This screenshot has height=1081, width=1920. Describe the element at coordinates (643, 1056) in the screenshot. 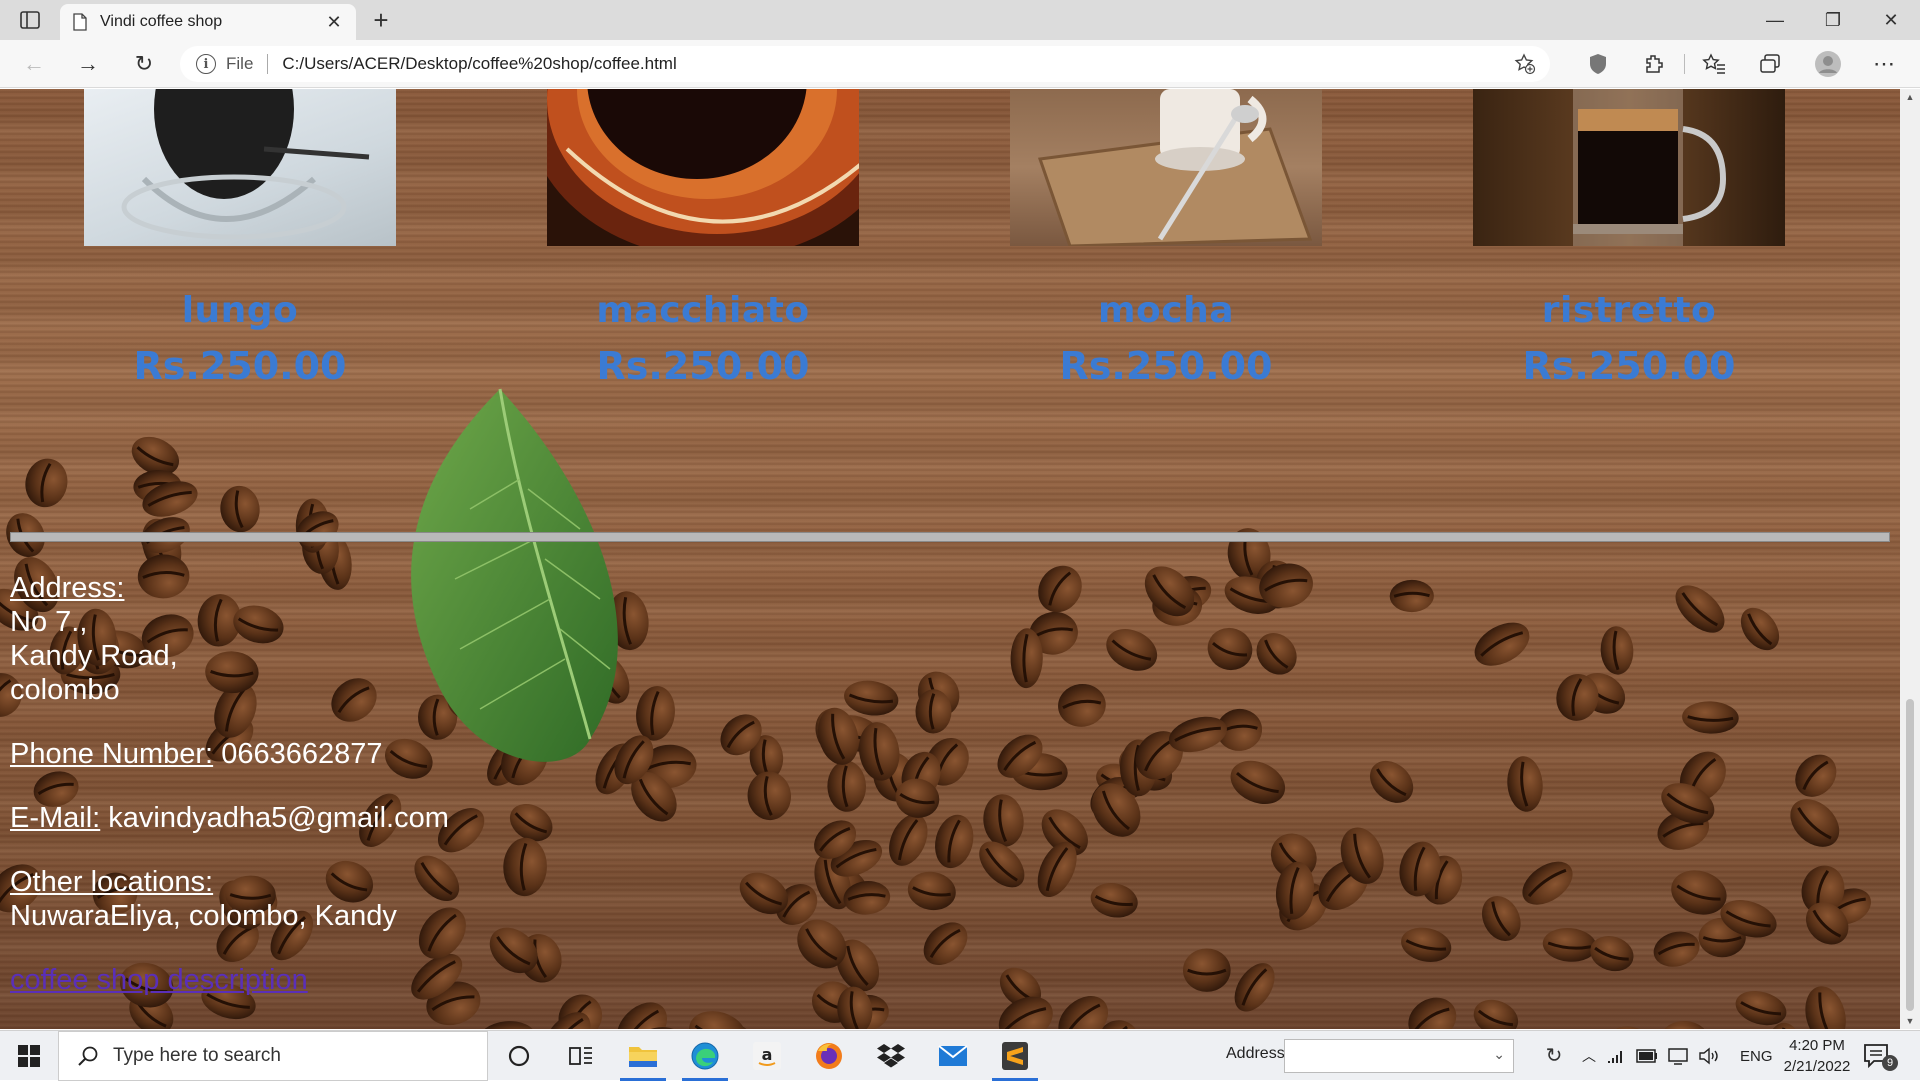

I see `file-explorer-icon` at that location.